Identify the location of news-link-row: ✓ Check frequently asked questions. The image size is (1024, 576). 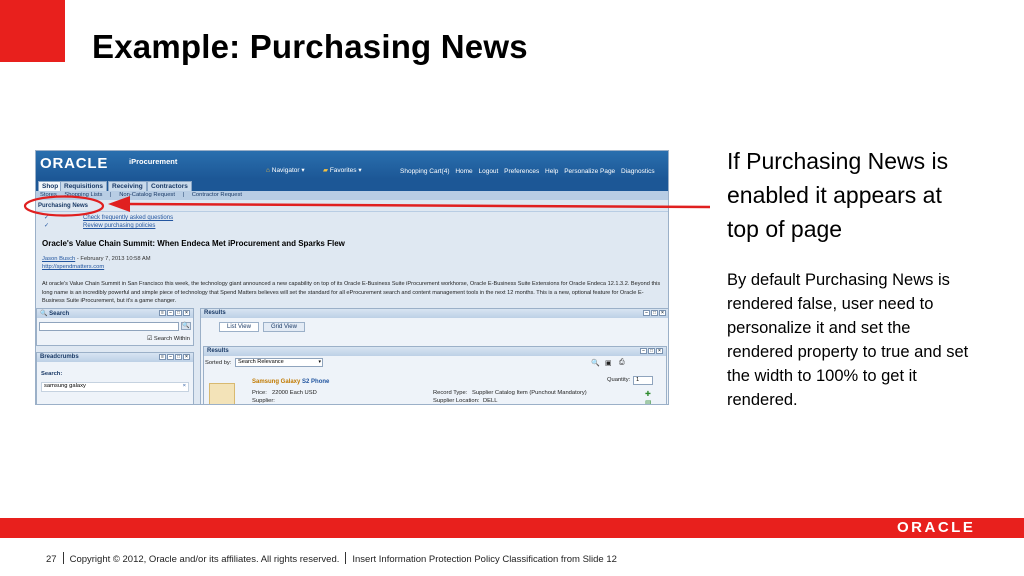
(108, 217).